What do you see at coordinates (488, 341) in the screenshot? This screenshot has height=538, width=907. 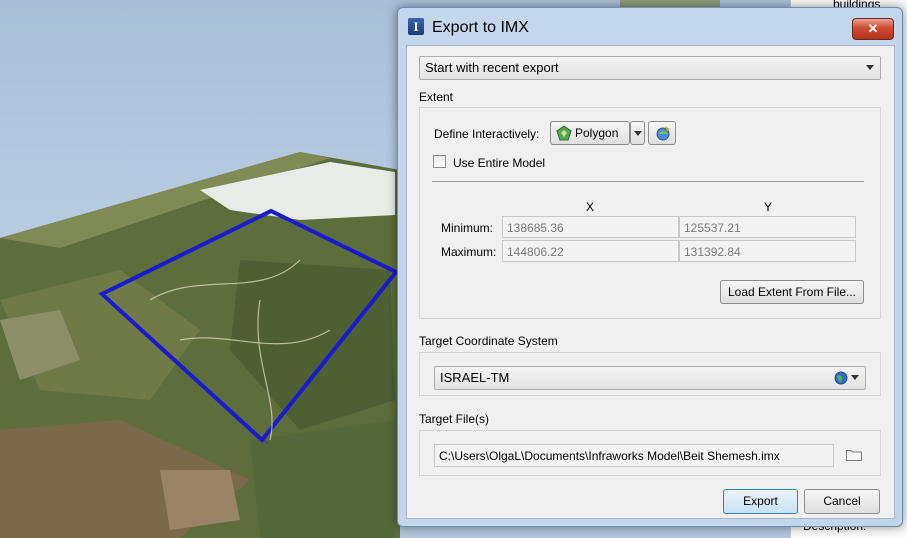 I see `coordinate-system-label: Target Coordinate System` at bounding box center [488, 341].